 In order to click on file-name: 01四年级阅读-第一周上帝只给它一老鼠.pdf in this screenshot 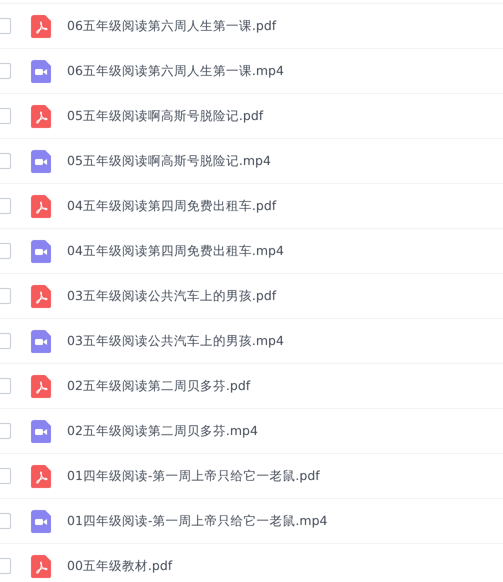, I will do `click(193, 476)`.